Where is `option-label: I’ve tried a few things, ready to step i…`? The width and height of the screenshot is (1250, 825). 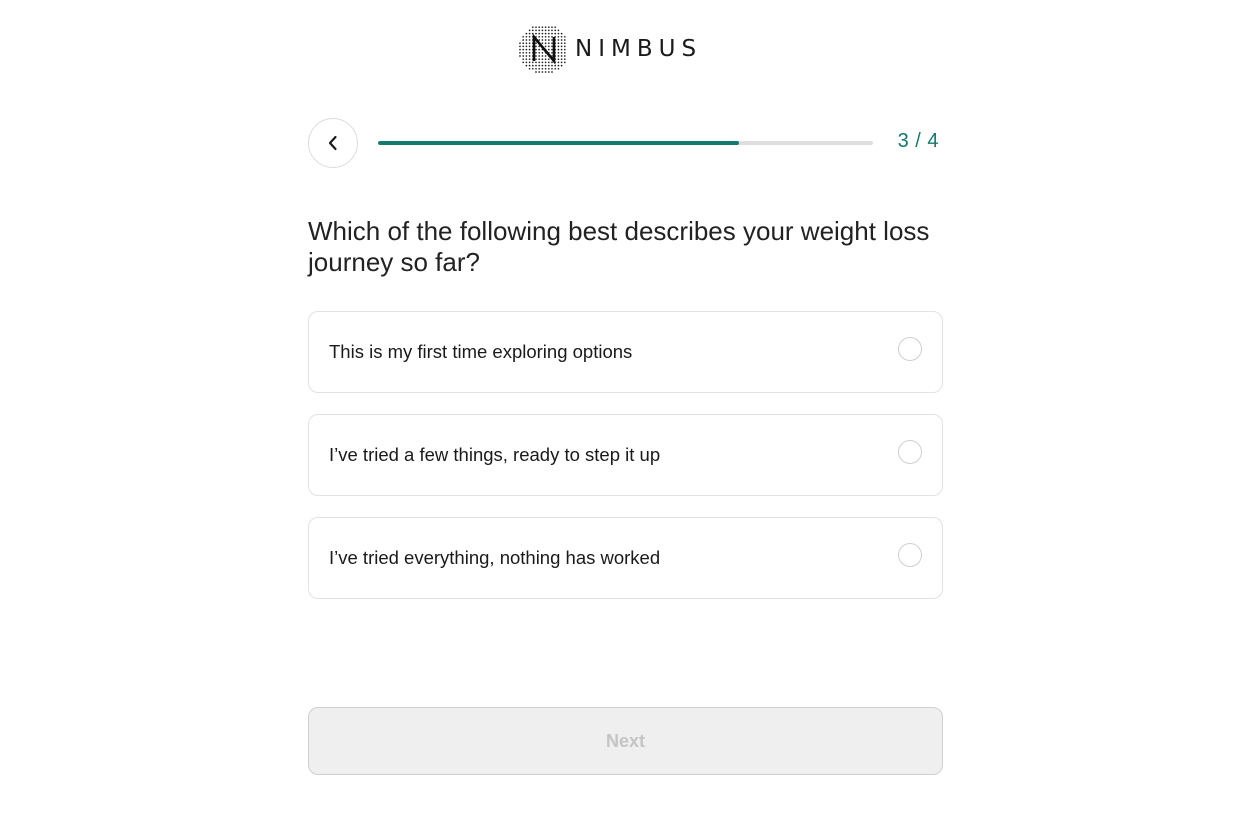
option-label: I’ve tried a few things, ready to step i… is located at coordinates (495, 454).